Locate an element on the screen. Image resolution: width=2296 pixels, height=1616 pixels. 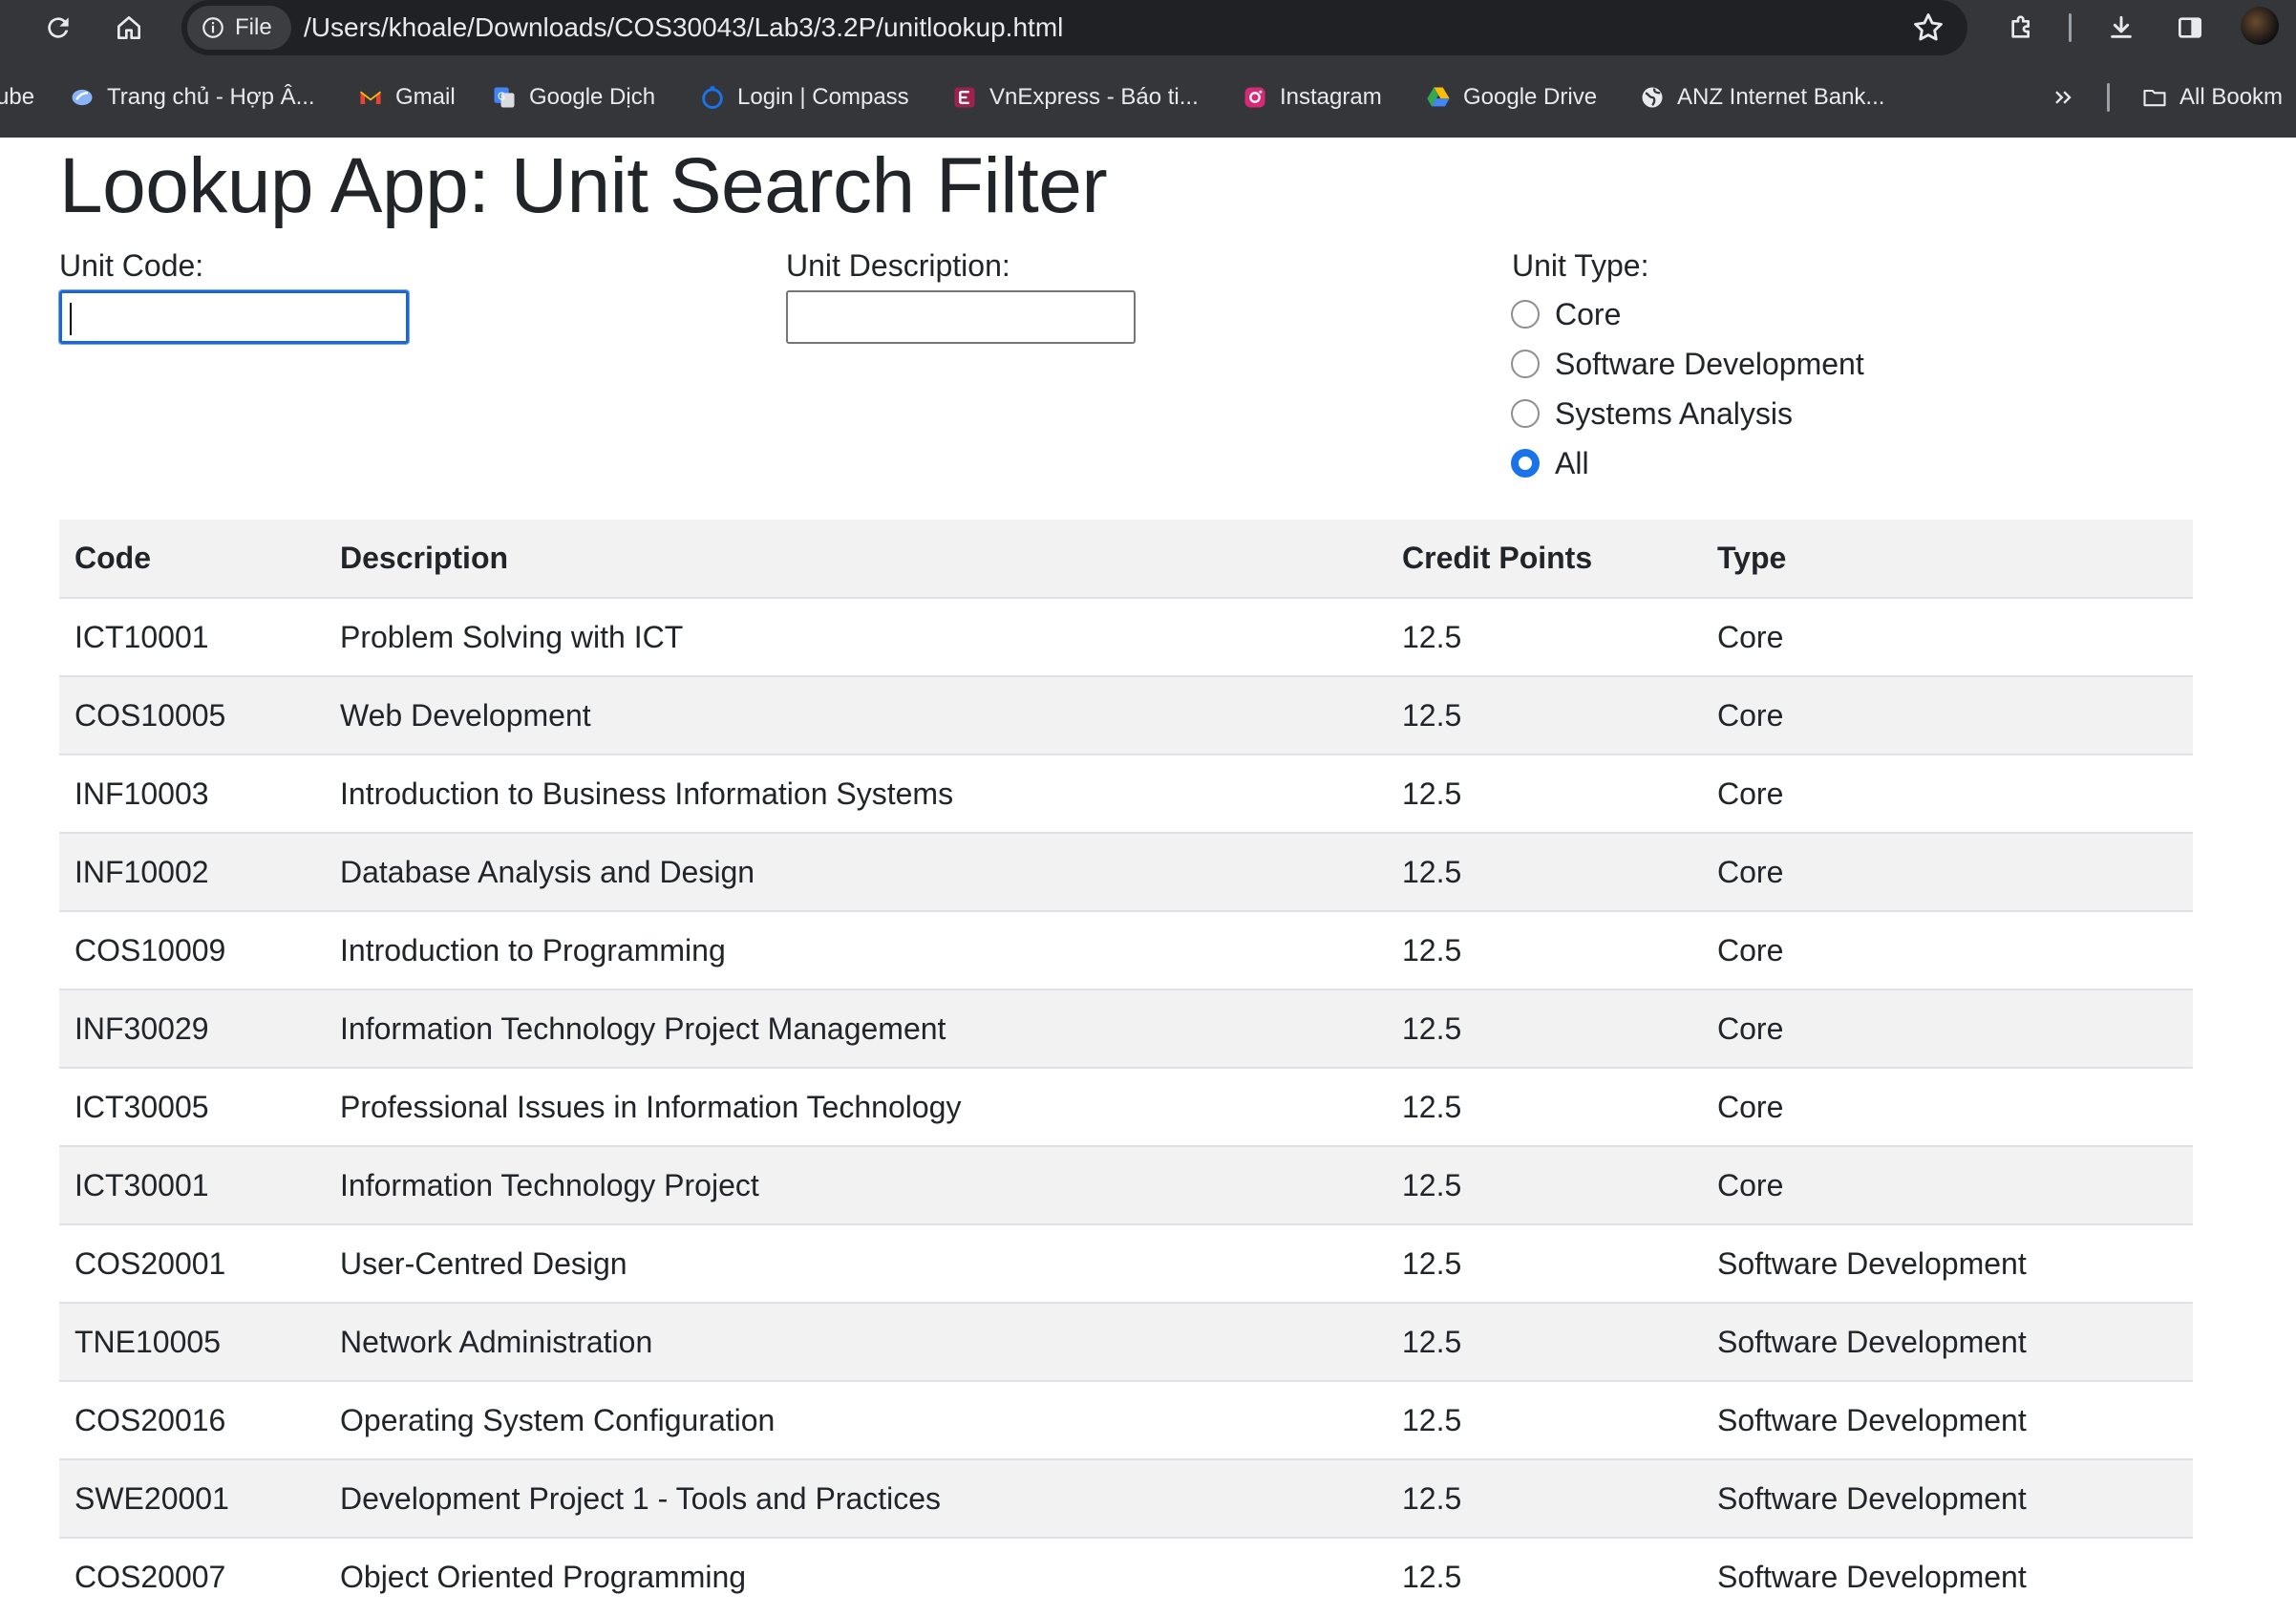
address-chip-label: File is located at coordinates (253, 27).